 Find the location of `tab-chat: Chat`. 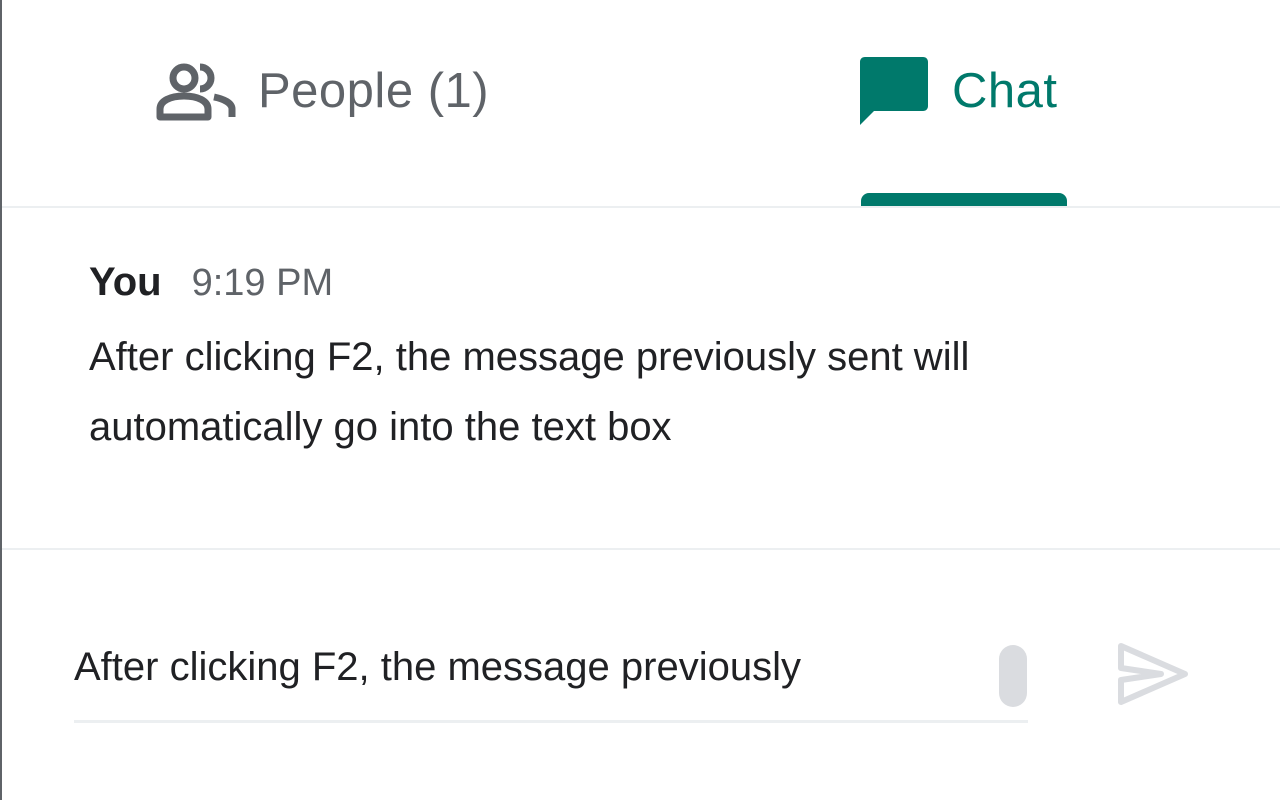

tab-chat: Chat is located at coordinates (978, 103).